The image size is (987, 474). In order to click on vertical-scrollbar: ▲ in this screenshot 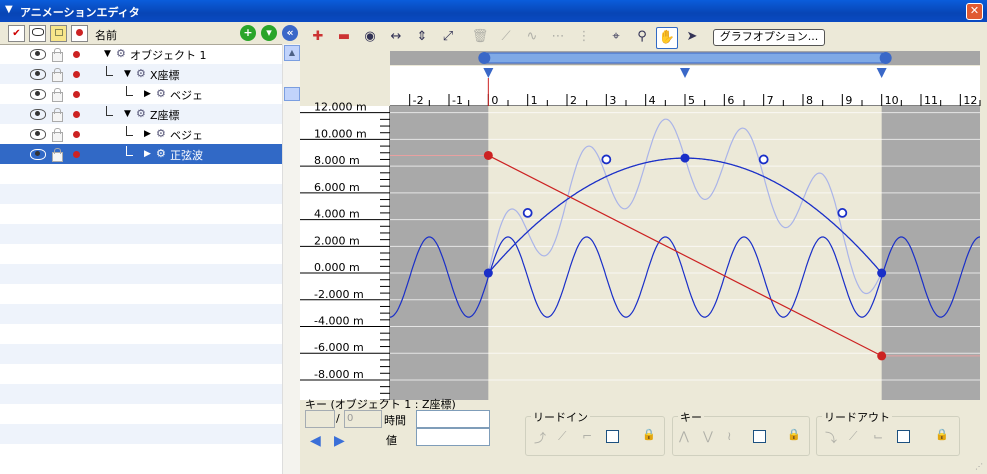, I will do `click(291, 259)`.